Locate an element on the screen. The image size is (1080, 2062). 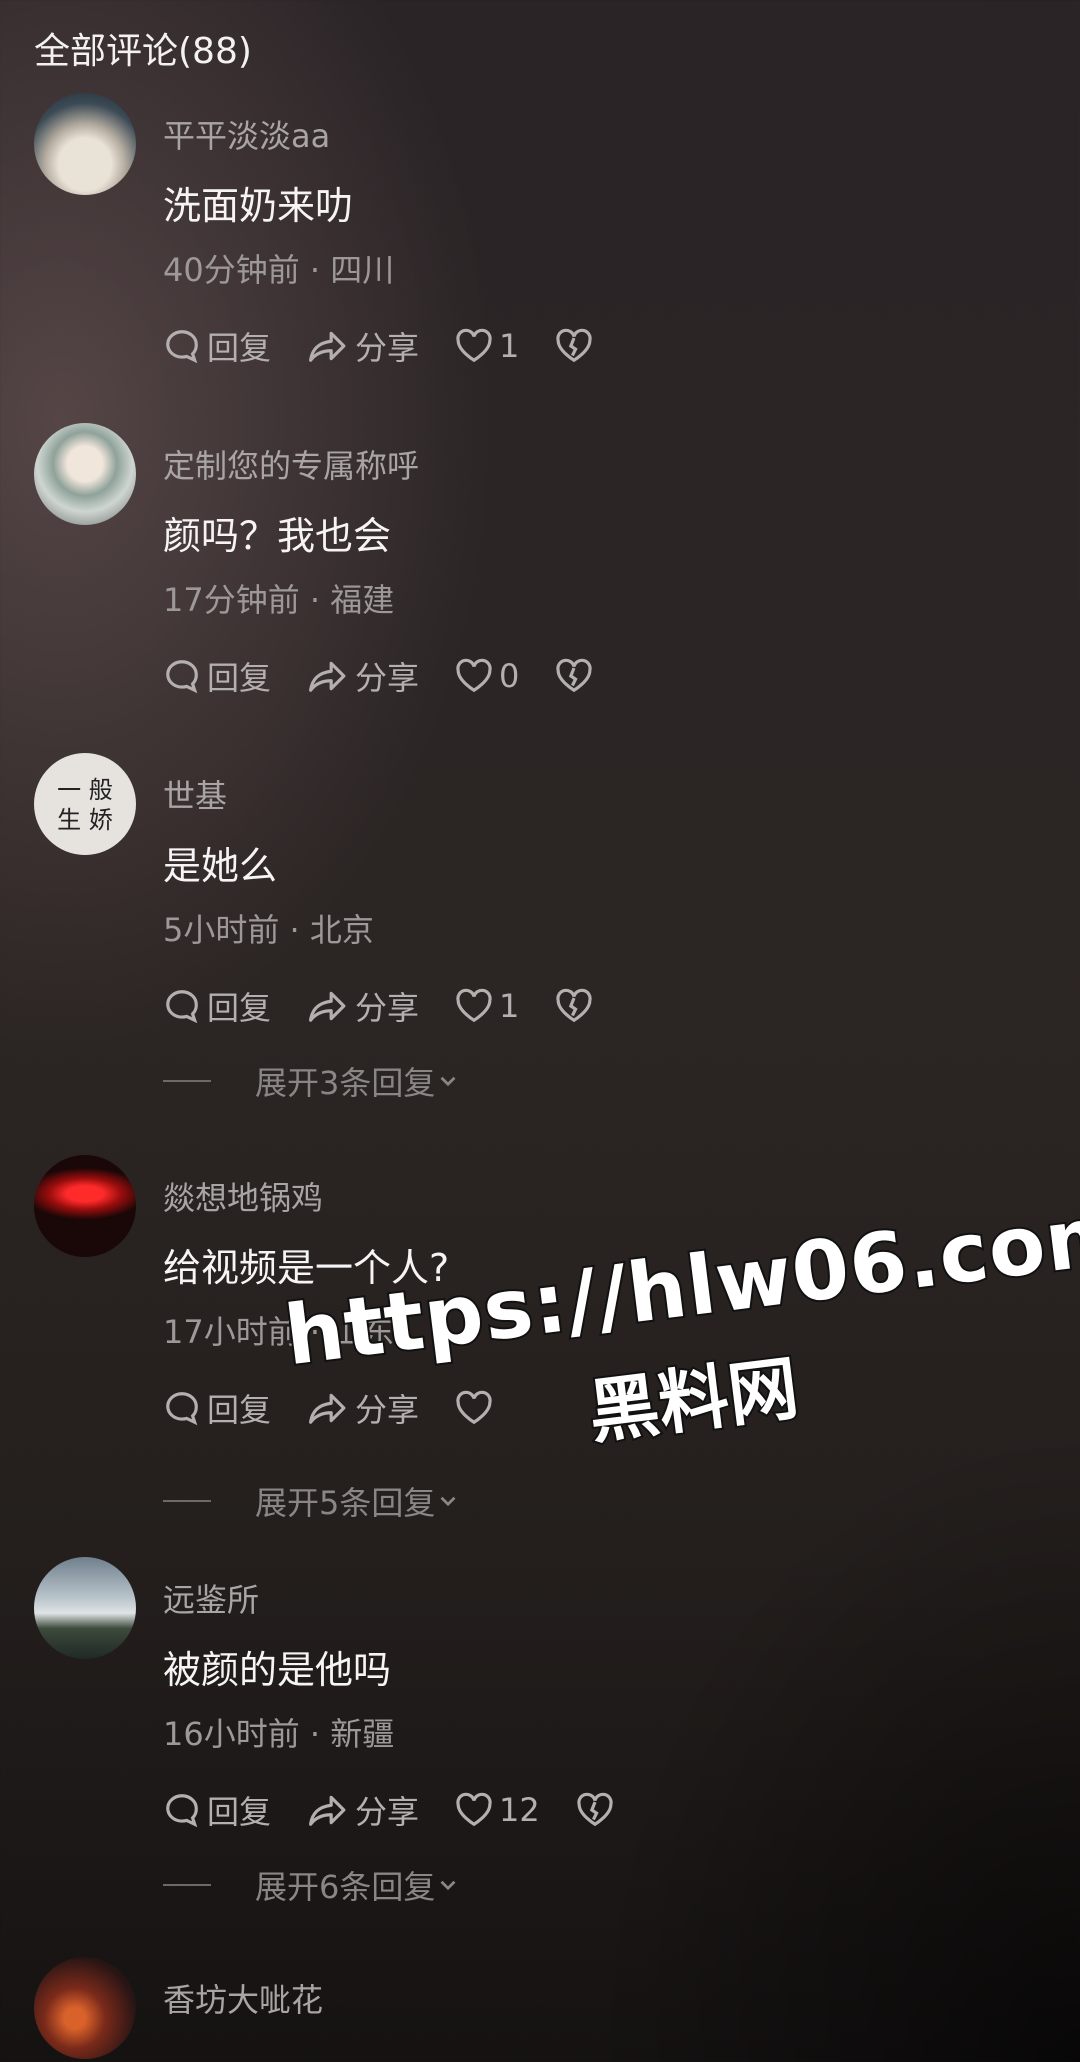
username: 香坊大呲花 is located at coordinates (243, 1998).